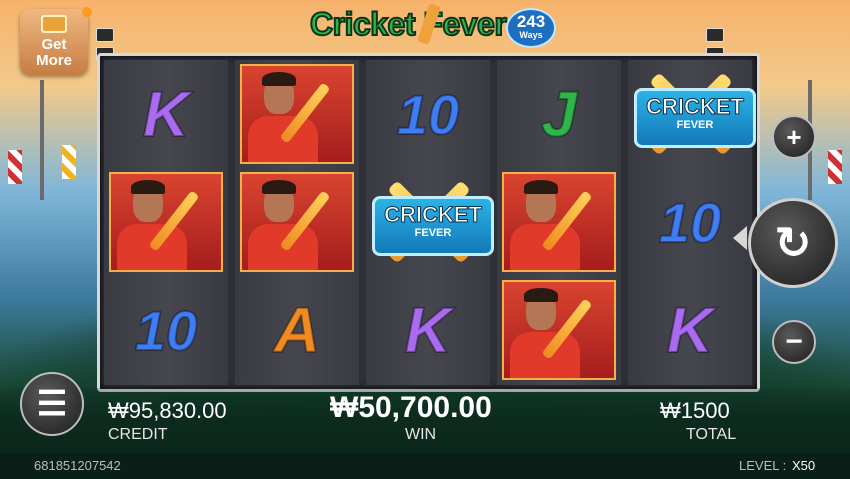 This screenshot has height=479, width=850. Describe the element at coordinates (531, 21) in the screenshot. I see `ways-number: 243` at that location.